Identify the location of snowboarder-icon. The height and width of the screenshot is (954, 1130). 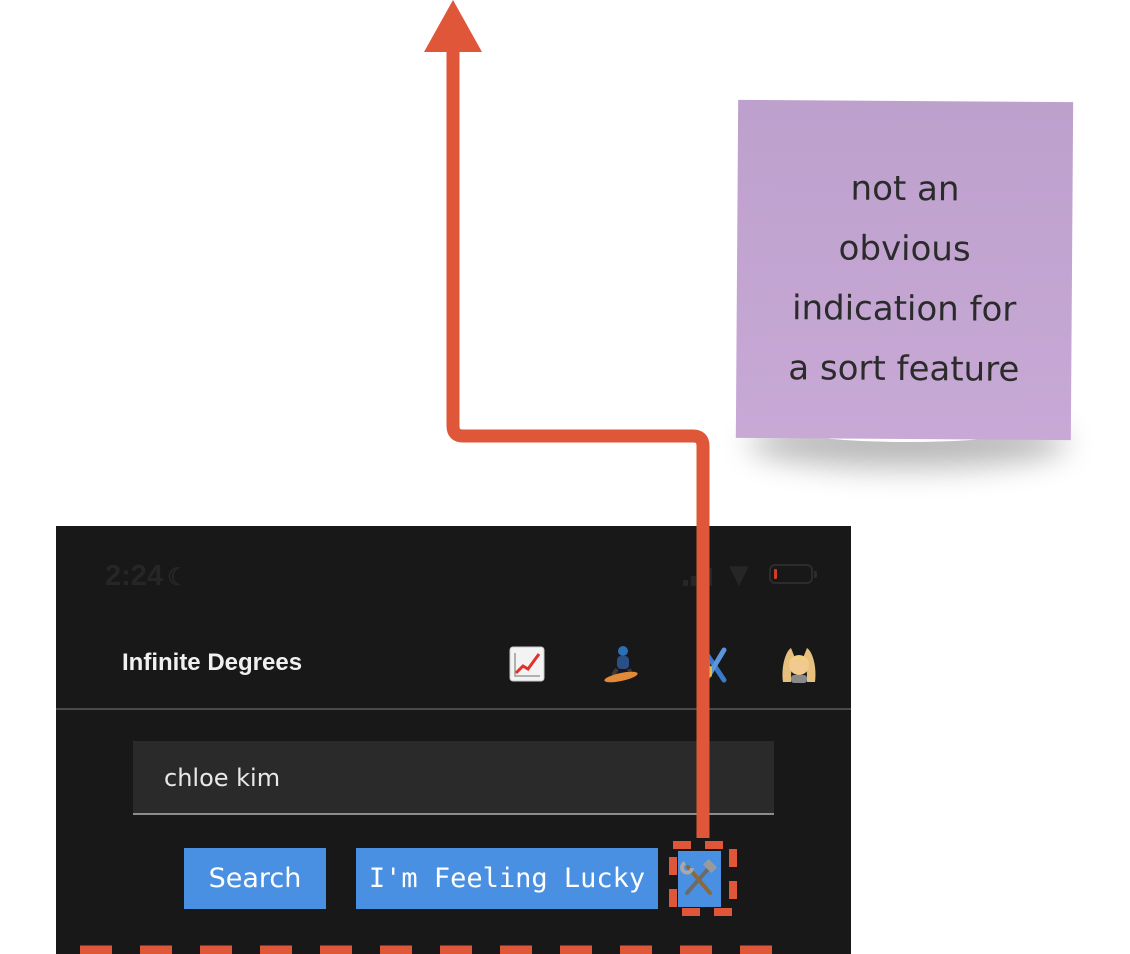
(621, 664).